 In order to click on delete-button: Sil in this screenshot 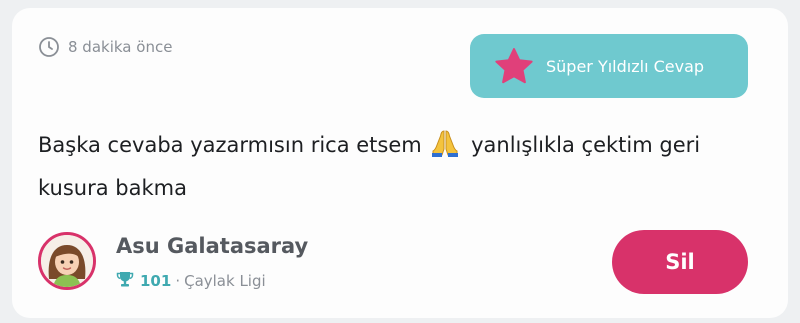, I will do `click(680, 262)`.